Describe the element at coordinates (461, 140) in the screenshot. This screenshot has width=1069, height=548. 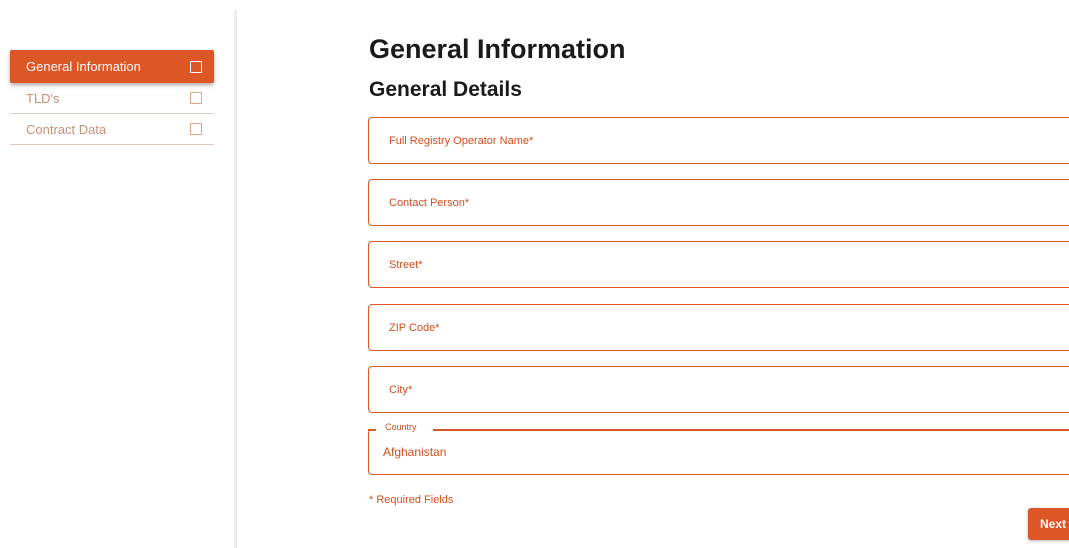
I see `field-placeholder: Full Registry Operator Name*` at that location.